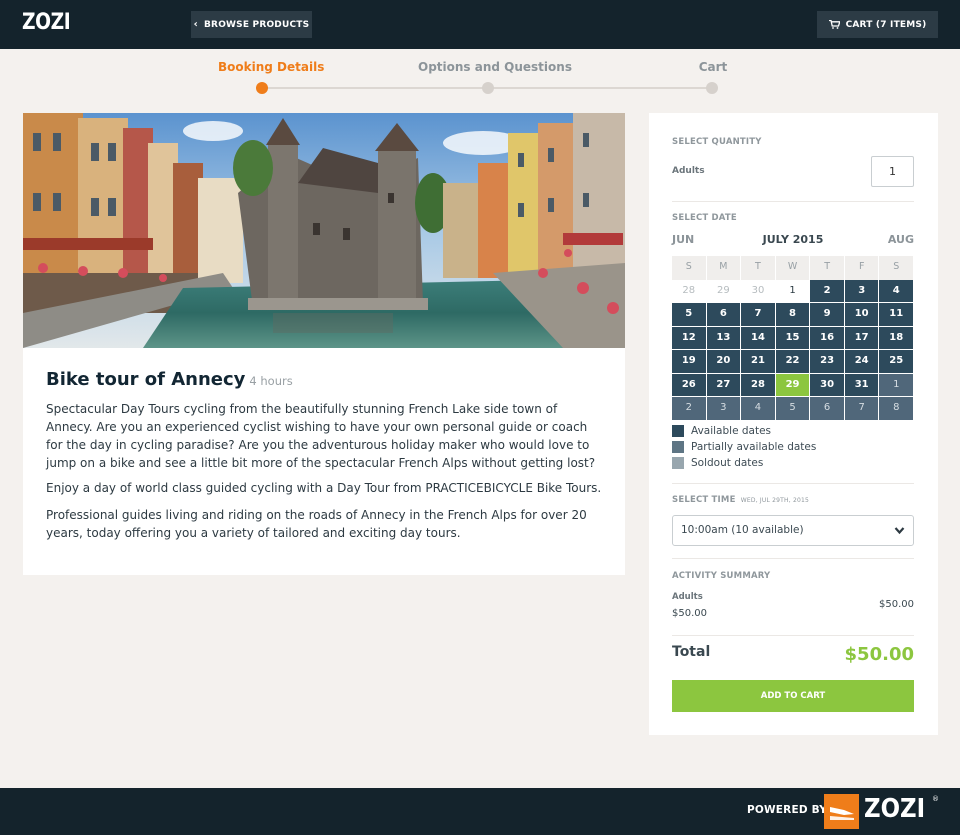 The height and width of the screenshot is (835, 960). Describe the element at coordinates (793, 385) in the screenshot. I see `calendar-day-selected: 29` at that location.